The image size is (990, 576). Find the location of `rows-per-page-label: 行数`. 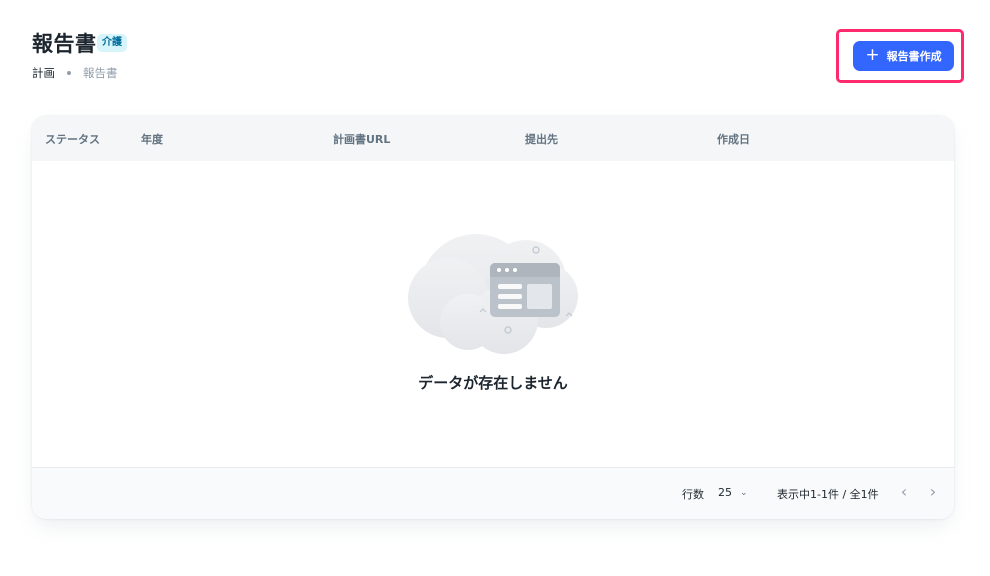

rows-per-page-label: 行数 is located at coordinates (693, 494).